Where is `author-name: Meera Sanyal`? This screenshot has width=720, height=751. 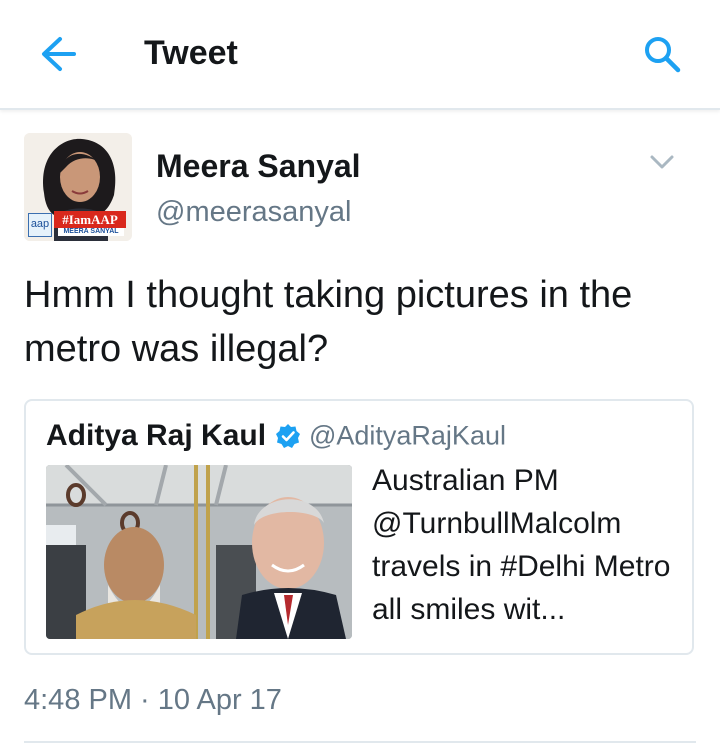
author-name: Meera Sanyal is located at coordinates (258, 166).